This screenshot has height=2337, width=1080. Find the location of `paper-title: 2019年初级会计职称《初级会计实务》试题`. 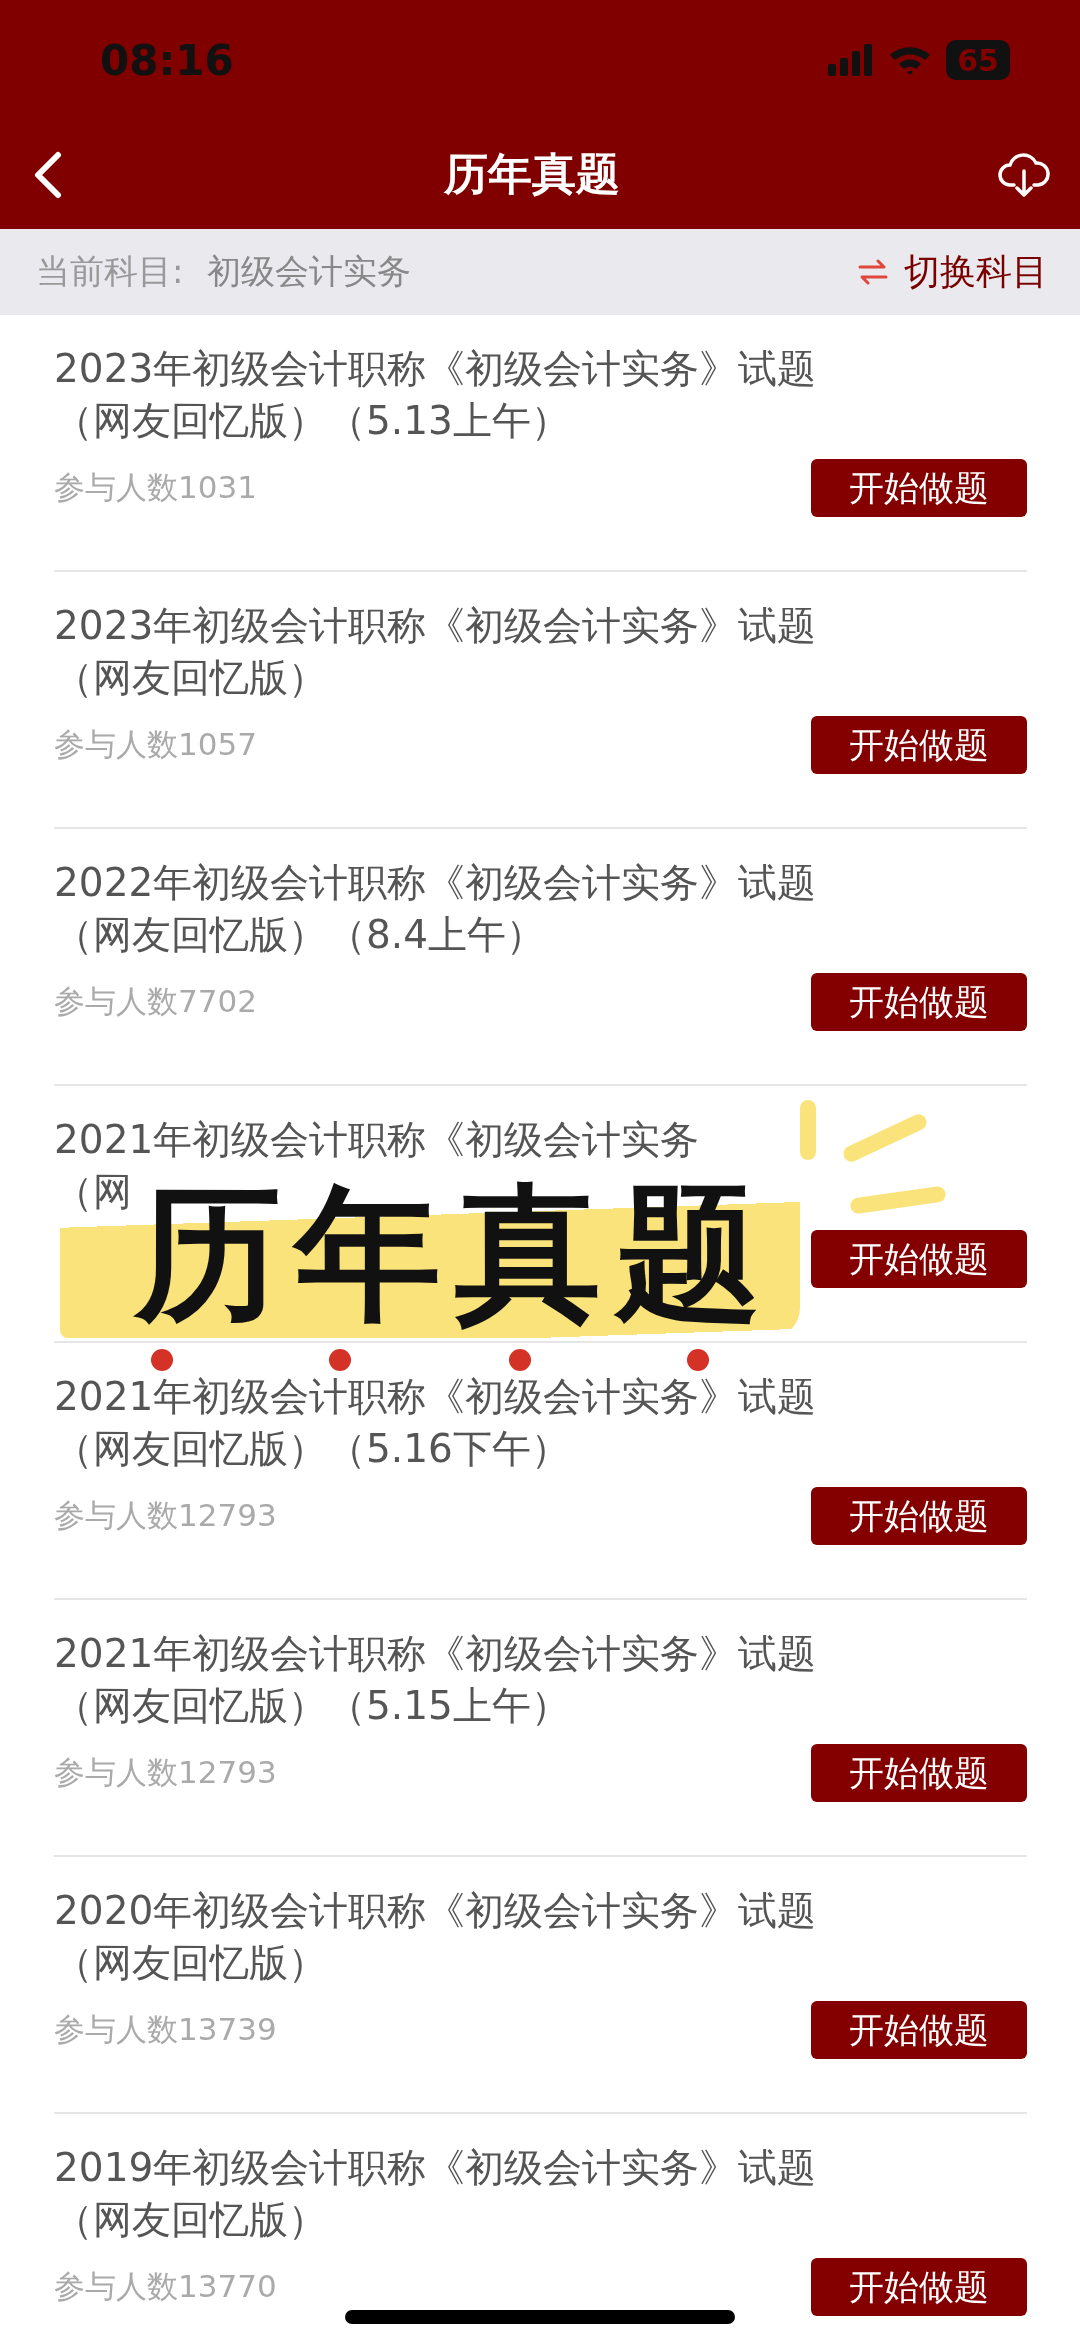

paper-title: 2019年初级会计职称《初级会计实务》试题 is located at coordinates (436, 2168).